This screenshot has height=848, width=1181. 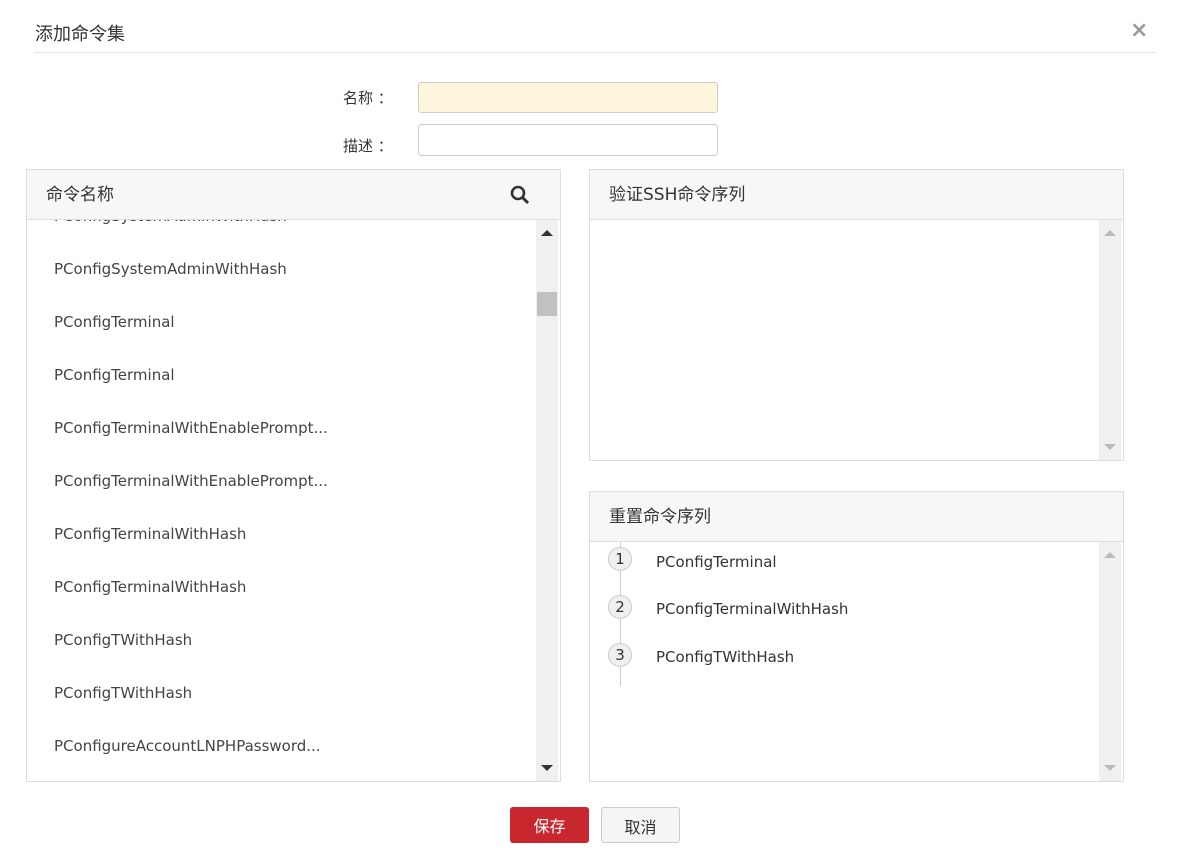 I want to click on step-number: 2, so click(x=620, y=607).